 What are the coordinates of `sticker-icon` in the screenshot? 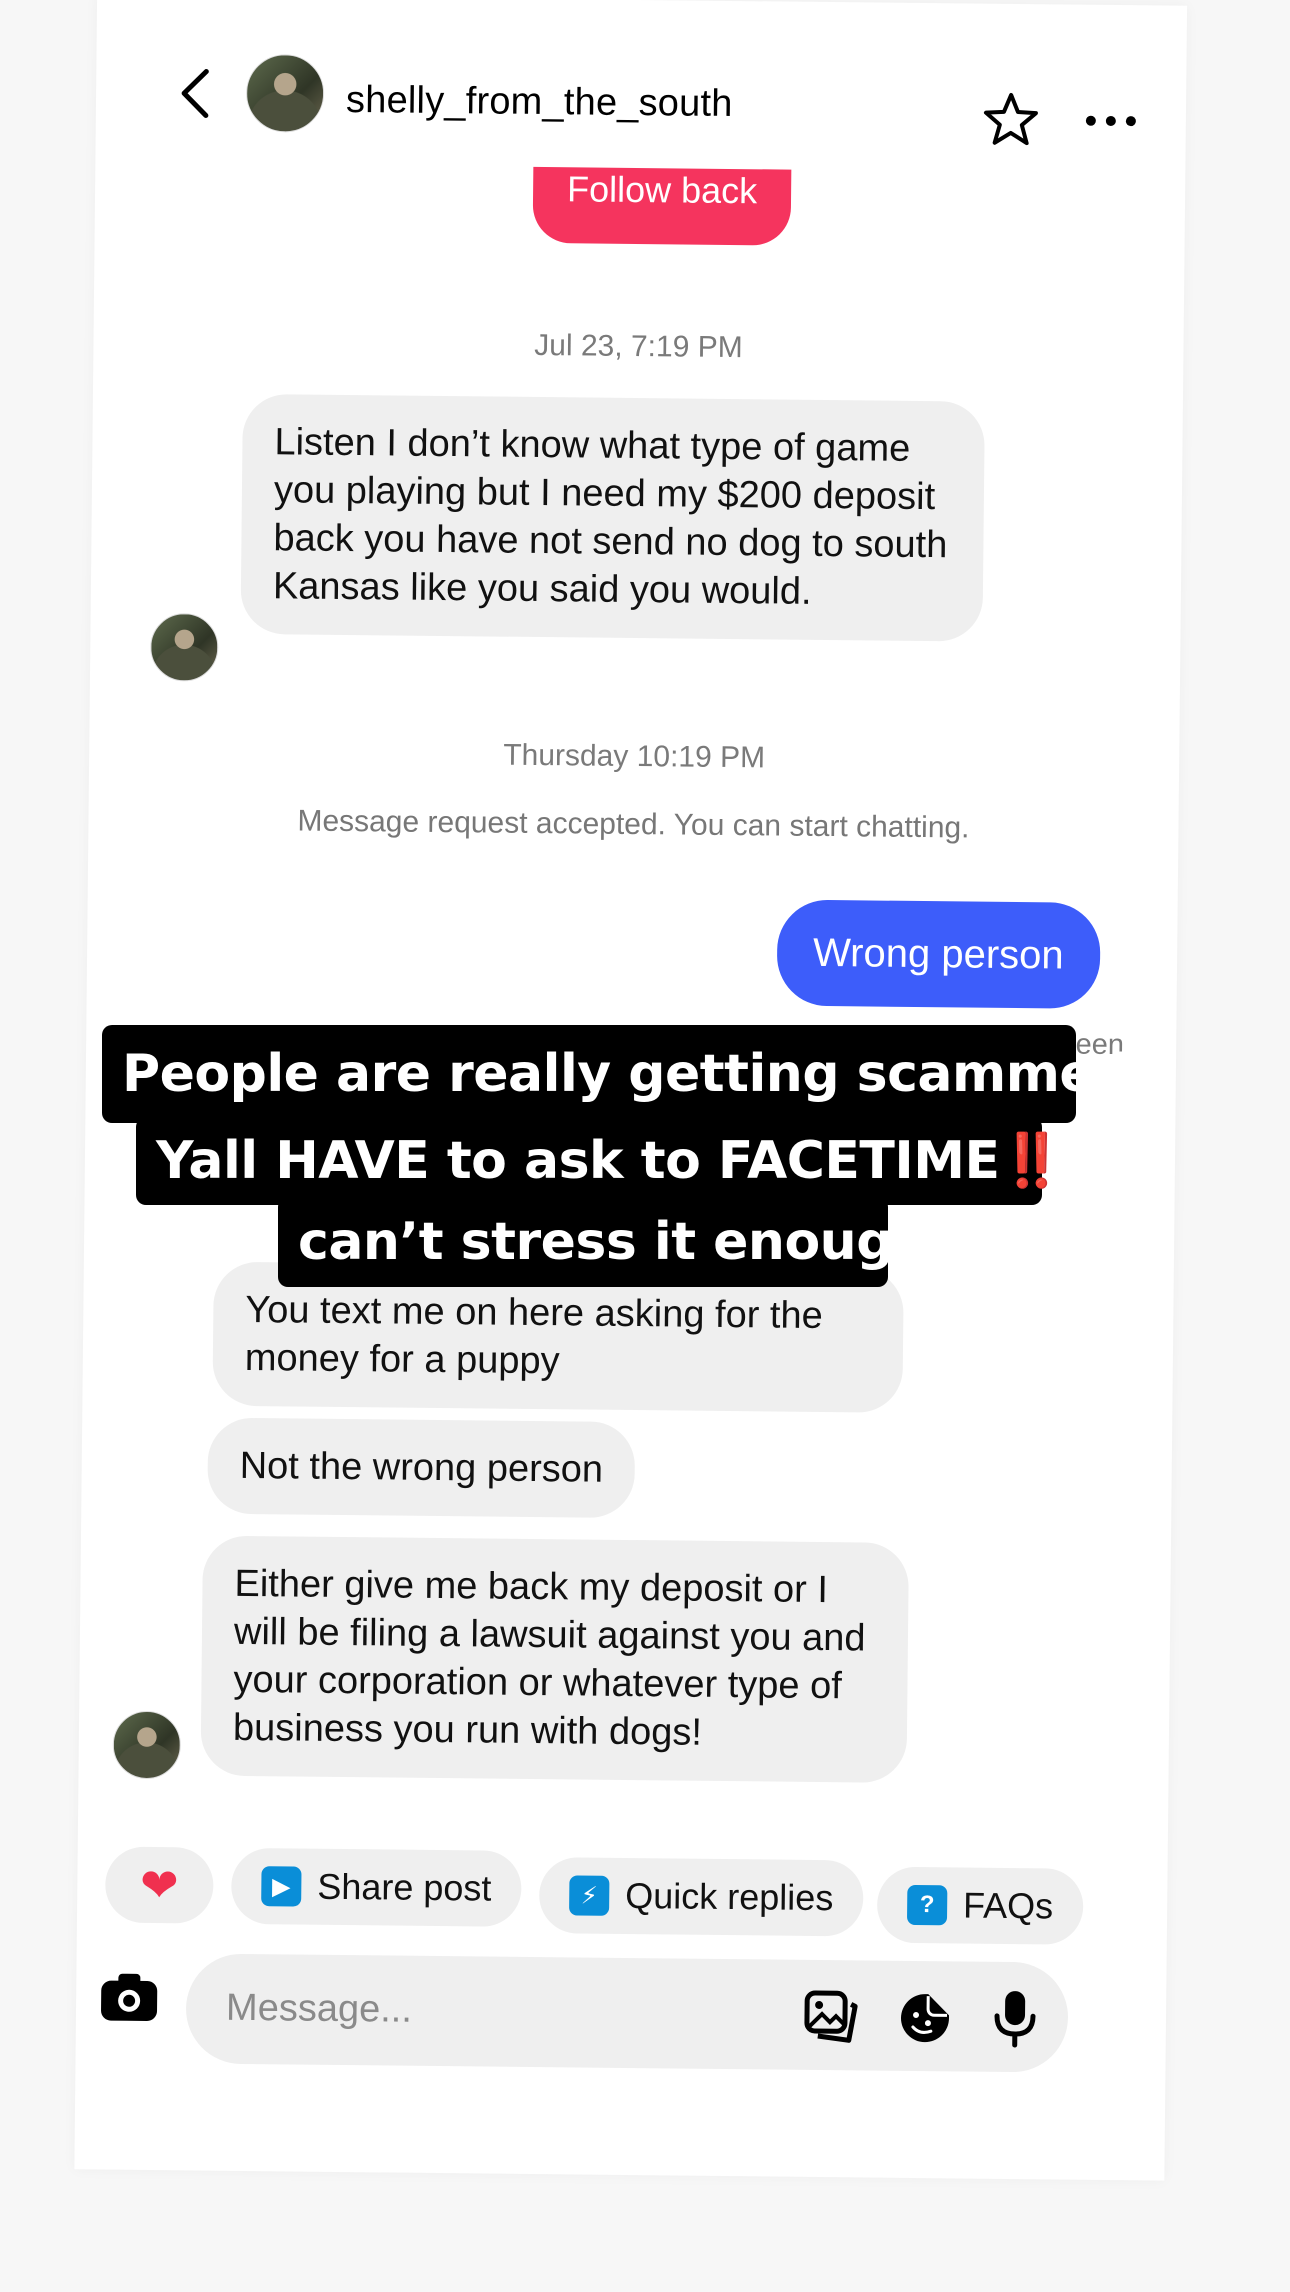 It's located at (925, 2018).